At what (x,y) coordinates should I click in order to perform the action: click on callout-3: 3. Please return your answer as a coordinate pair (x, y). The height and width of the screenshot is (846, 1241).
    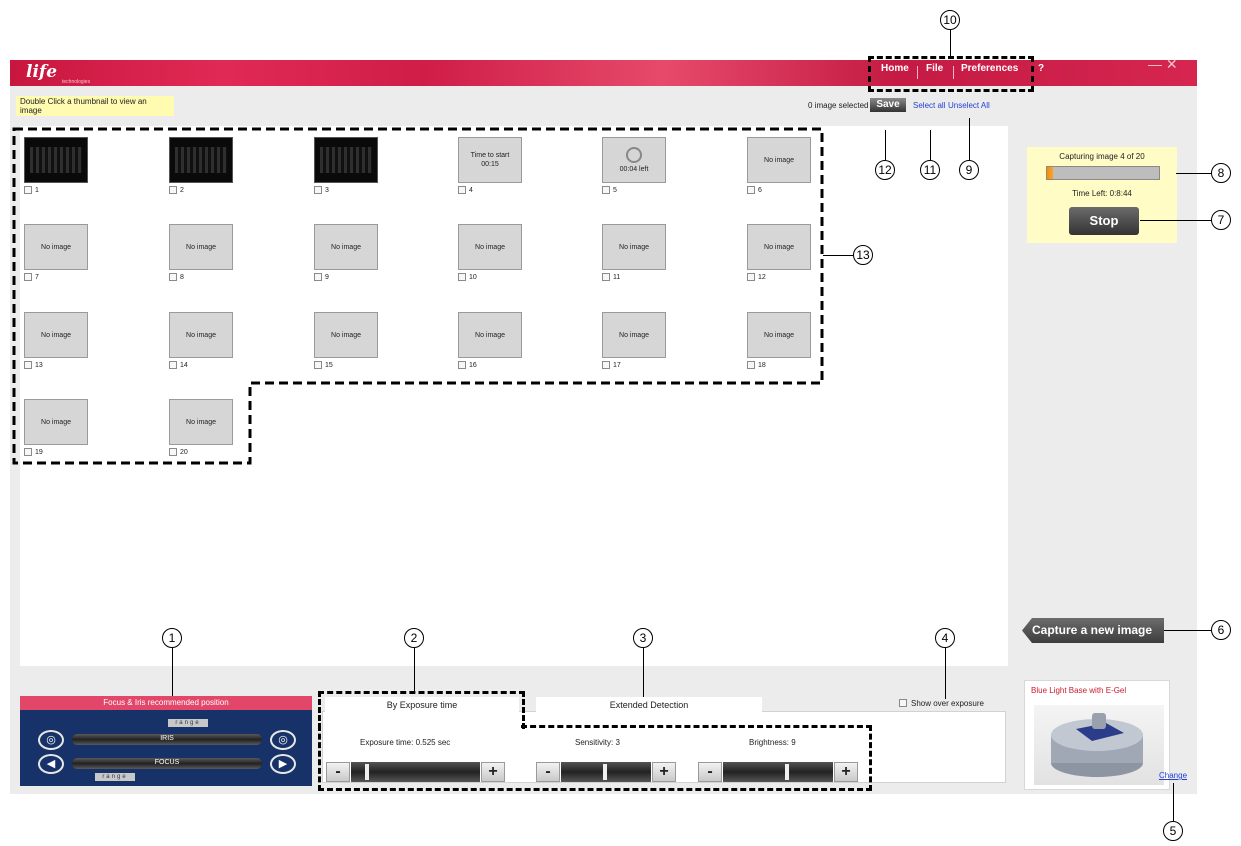
    Looking at the image, I should click on (643, 638).